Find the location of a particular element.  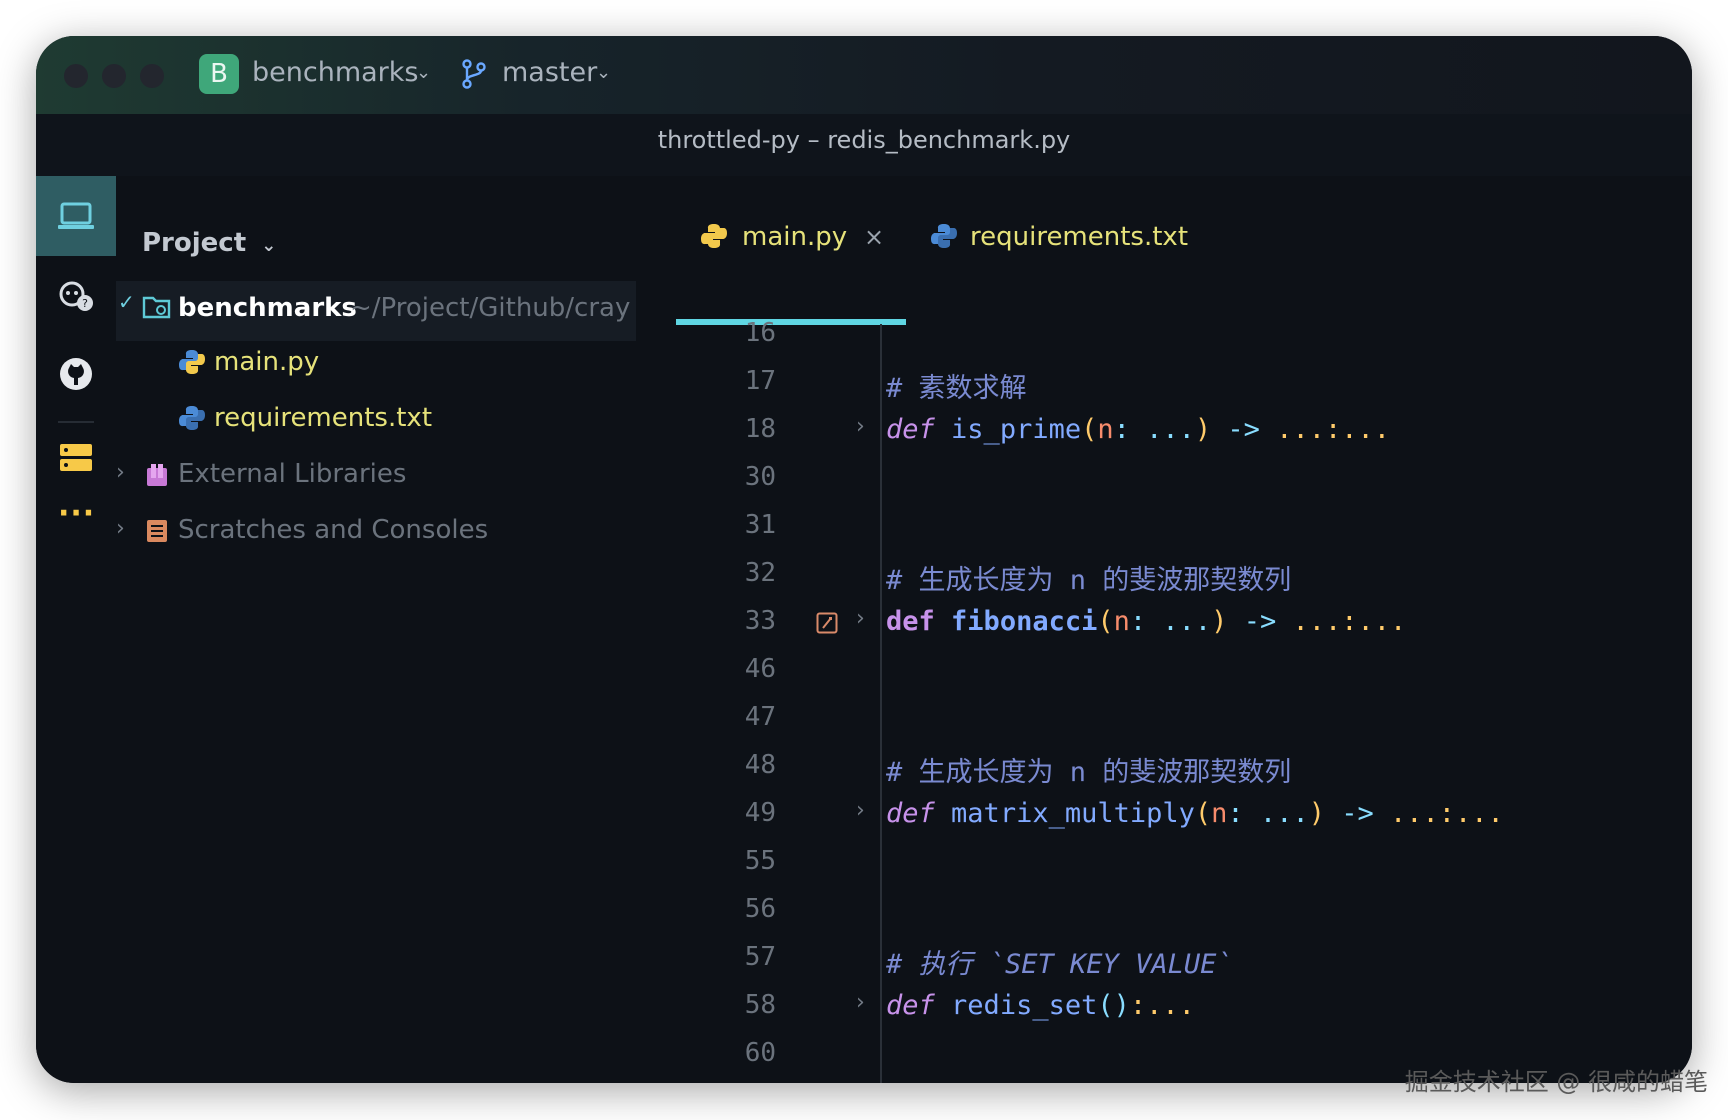

tree-item-label: requirements.txt is located at coordinates (323, 418).